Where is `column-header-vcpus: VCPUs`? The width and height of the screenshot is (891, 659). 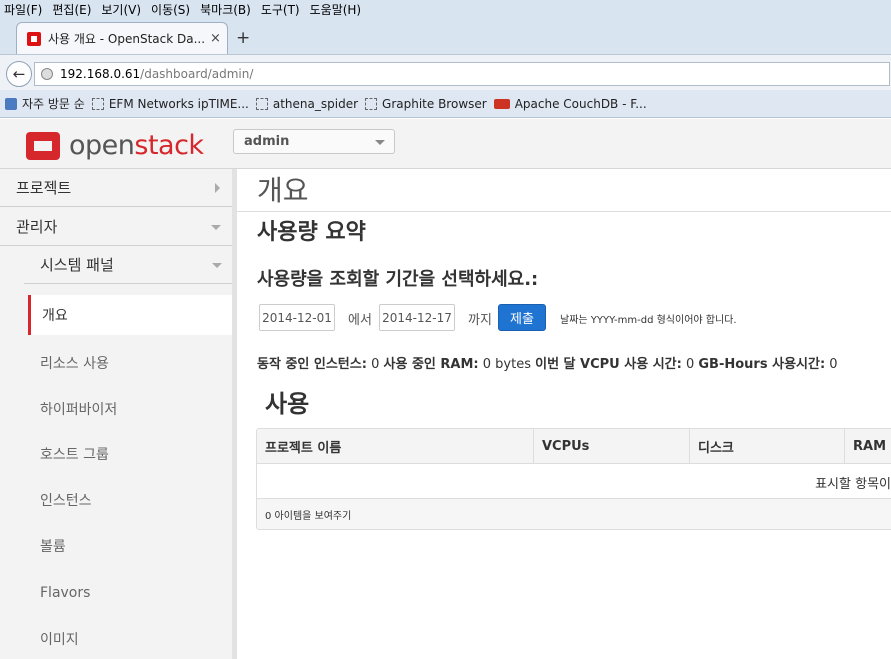
column-header-vcpus: VCPUs is located at coordinates (612, 446).